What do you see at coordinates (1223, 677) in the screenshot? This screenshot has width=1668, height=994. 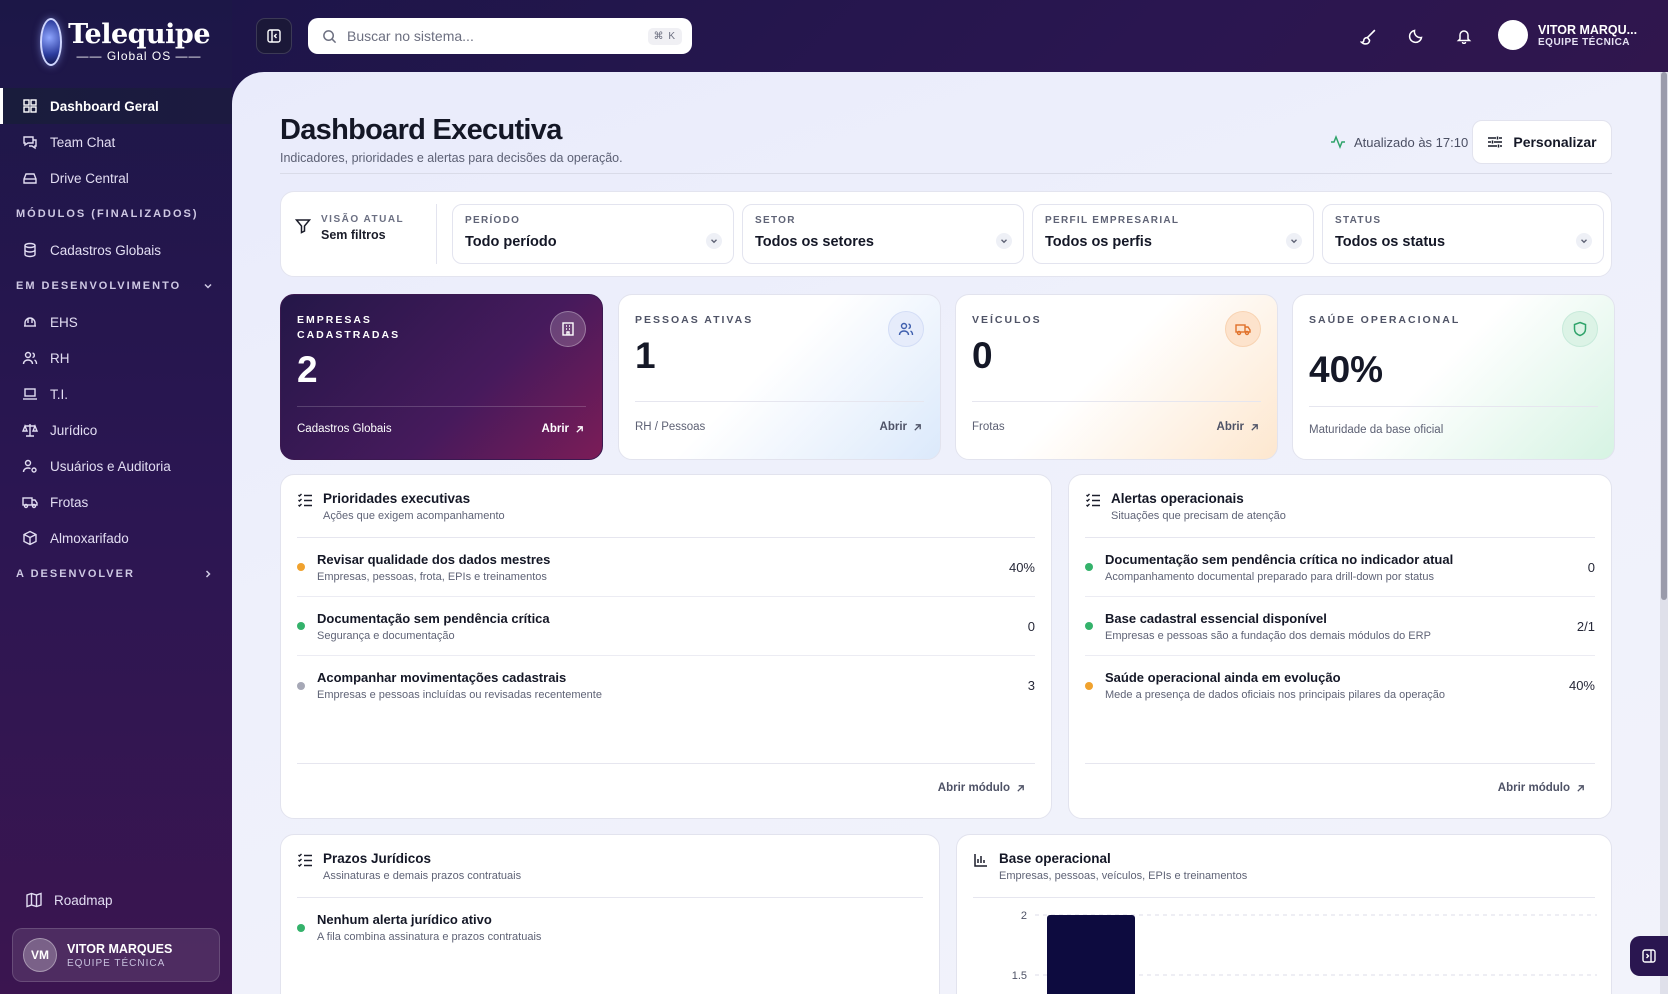 I see `item-title: Saúde operacional ainda em evolução` at bounding box center [1223, 677].